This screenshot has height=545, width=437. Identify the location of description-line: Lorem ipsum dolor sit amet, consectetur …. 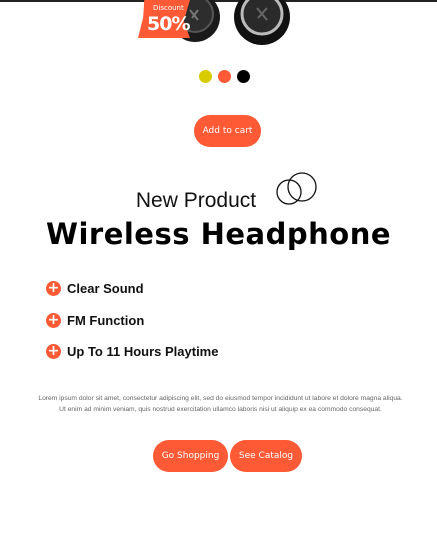
(220, 398).